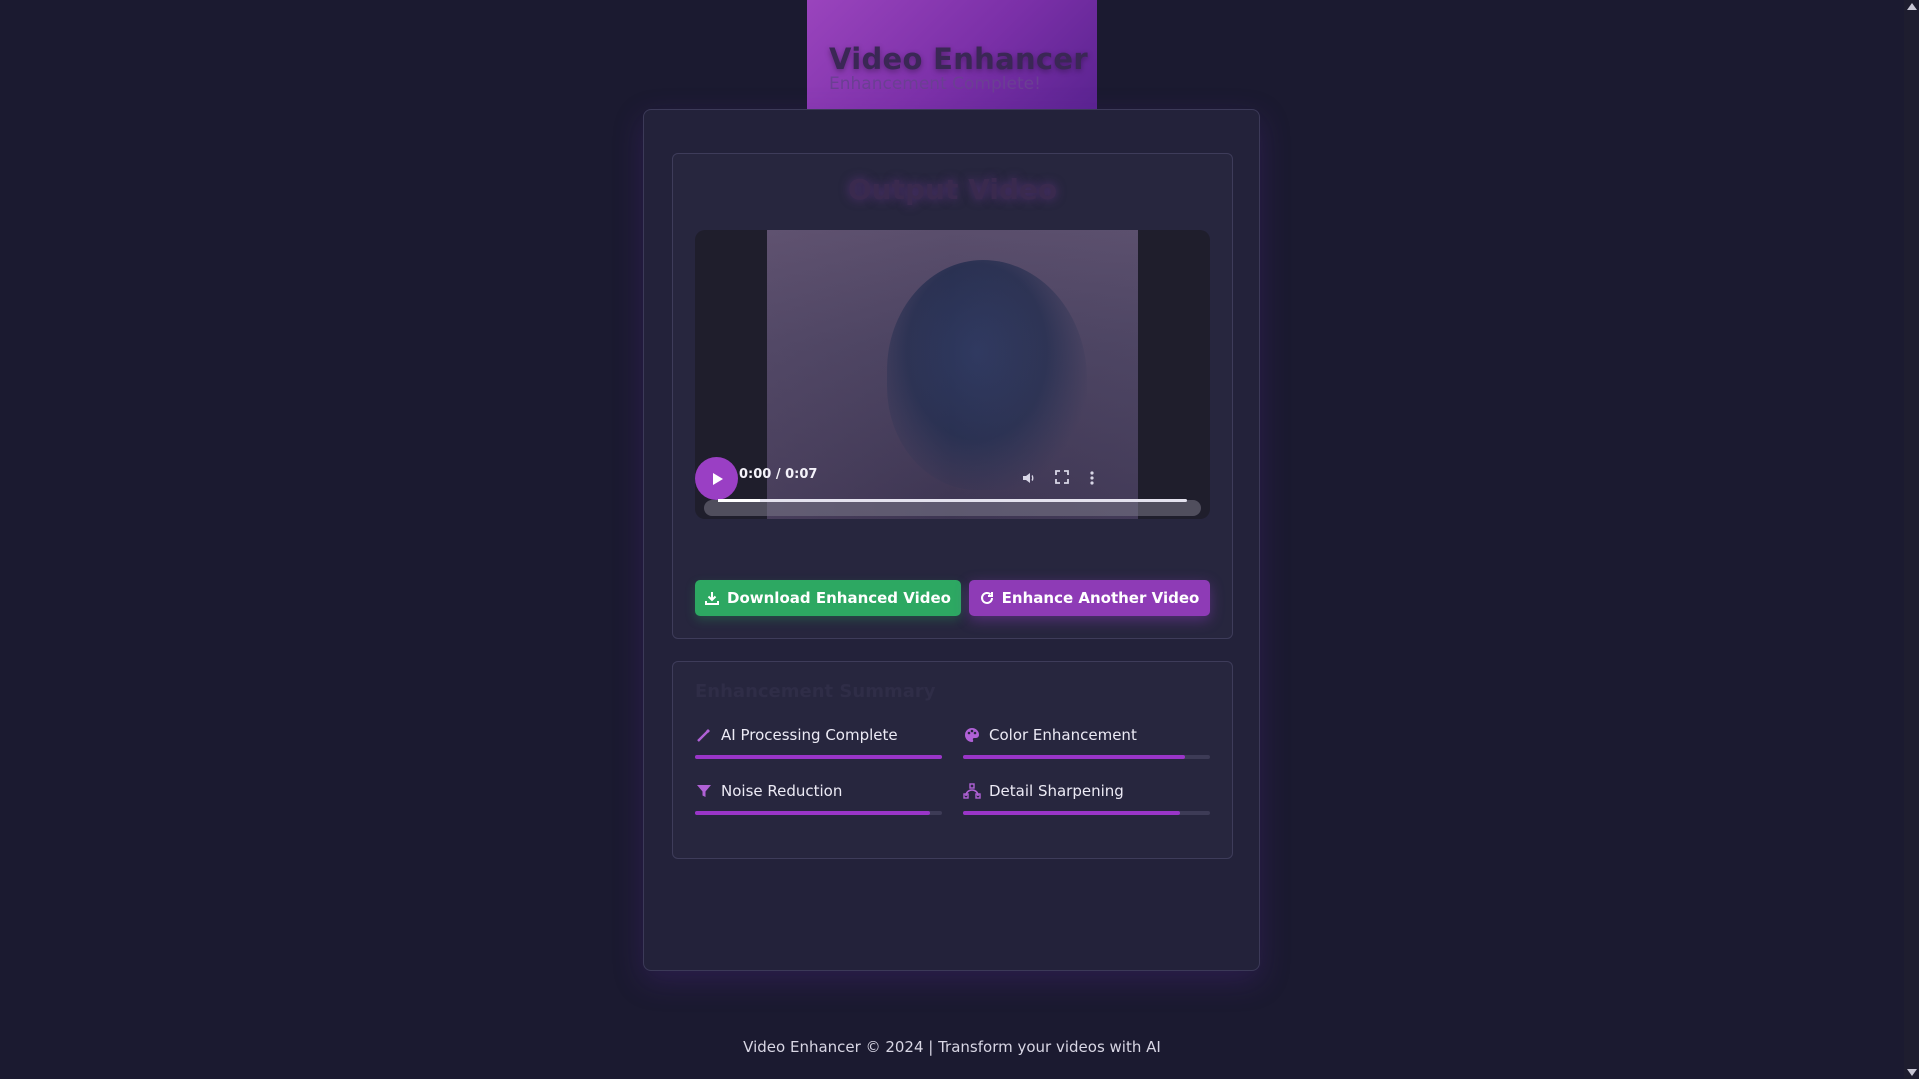  What do you see at coordinates (972, 791) in the screenshot?
I see `bezier-curve-icon` at bounding box center [972, 791].